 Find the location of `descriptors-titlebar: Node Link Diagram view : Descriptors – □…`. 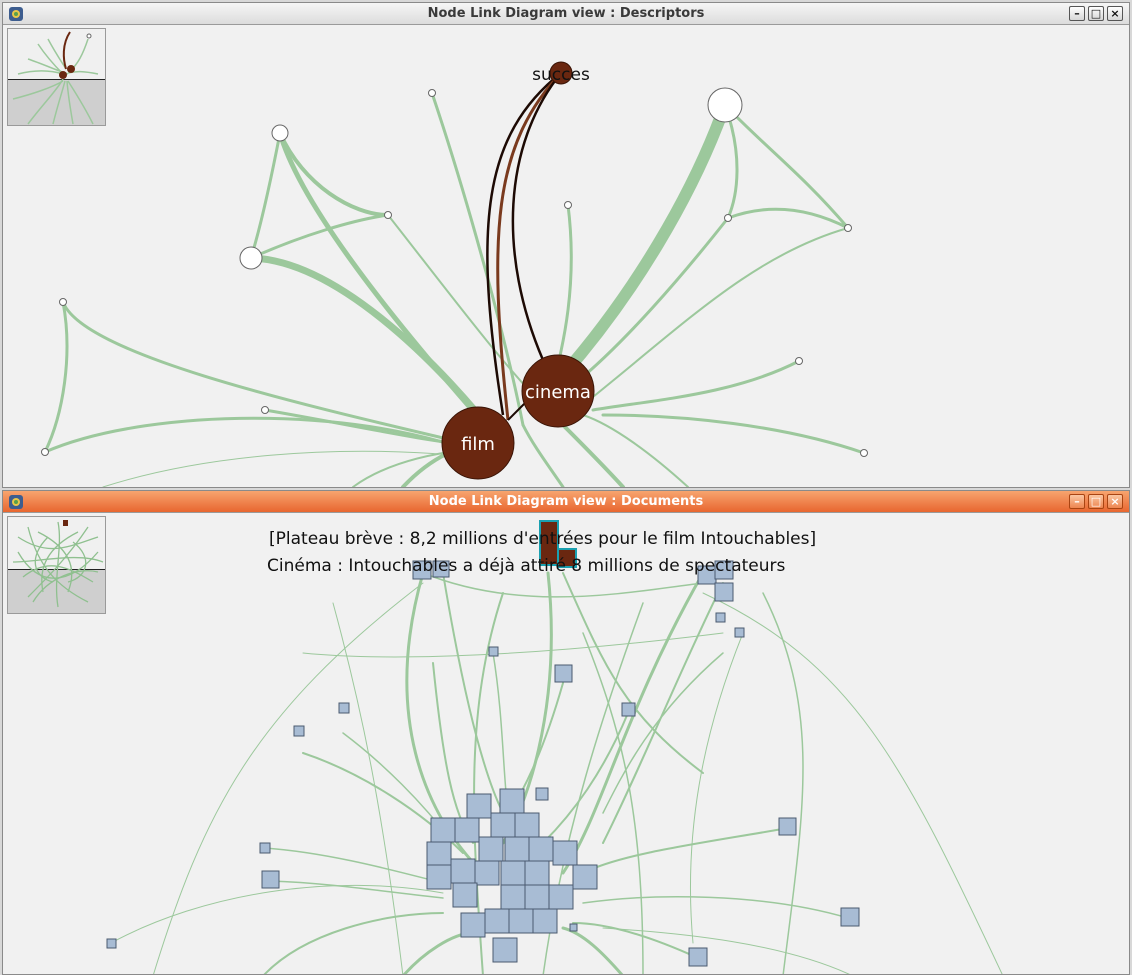

descriptors-titlebar: Node Link Diagram view : Descriptors – □… is located at coordinates (566, 14).